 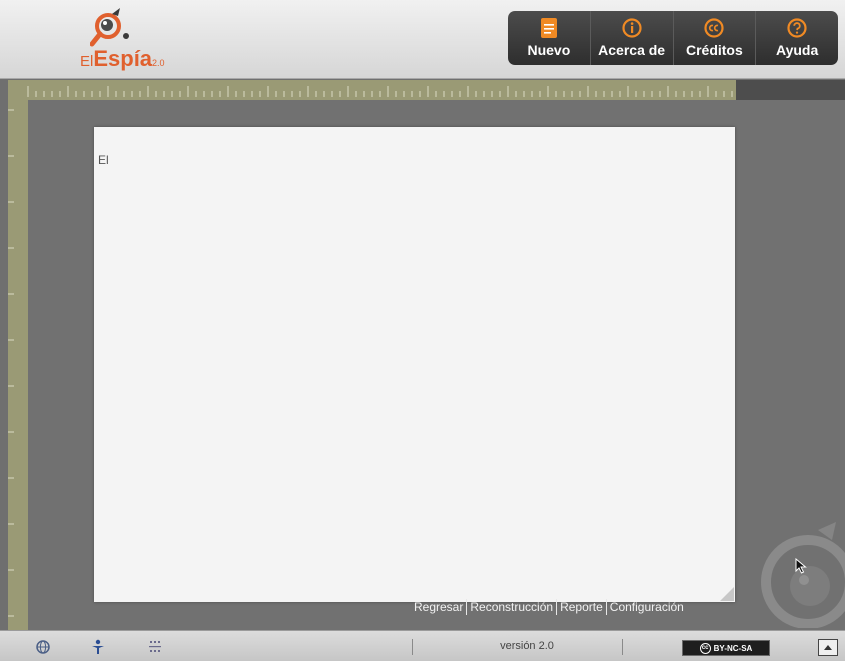 I want to click on grid-icon, so click(x=155, y=647).